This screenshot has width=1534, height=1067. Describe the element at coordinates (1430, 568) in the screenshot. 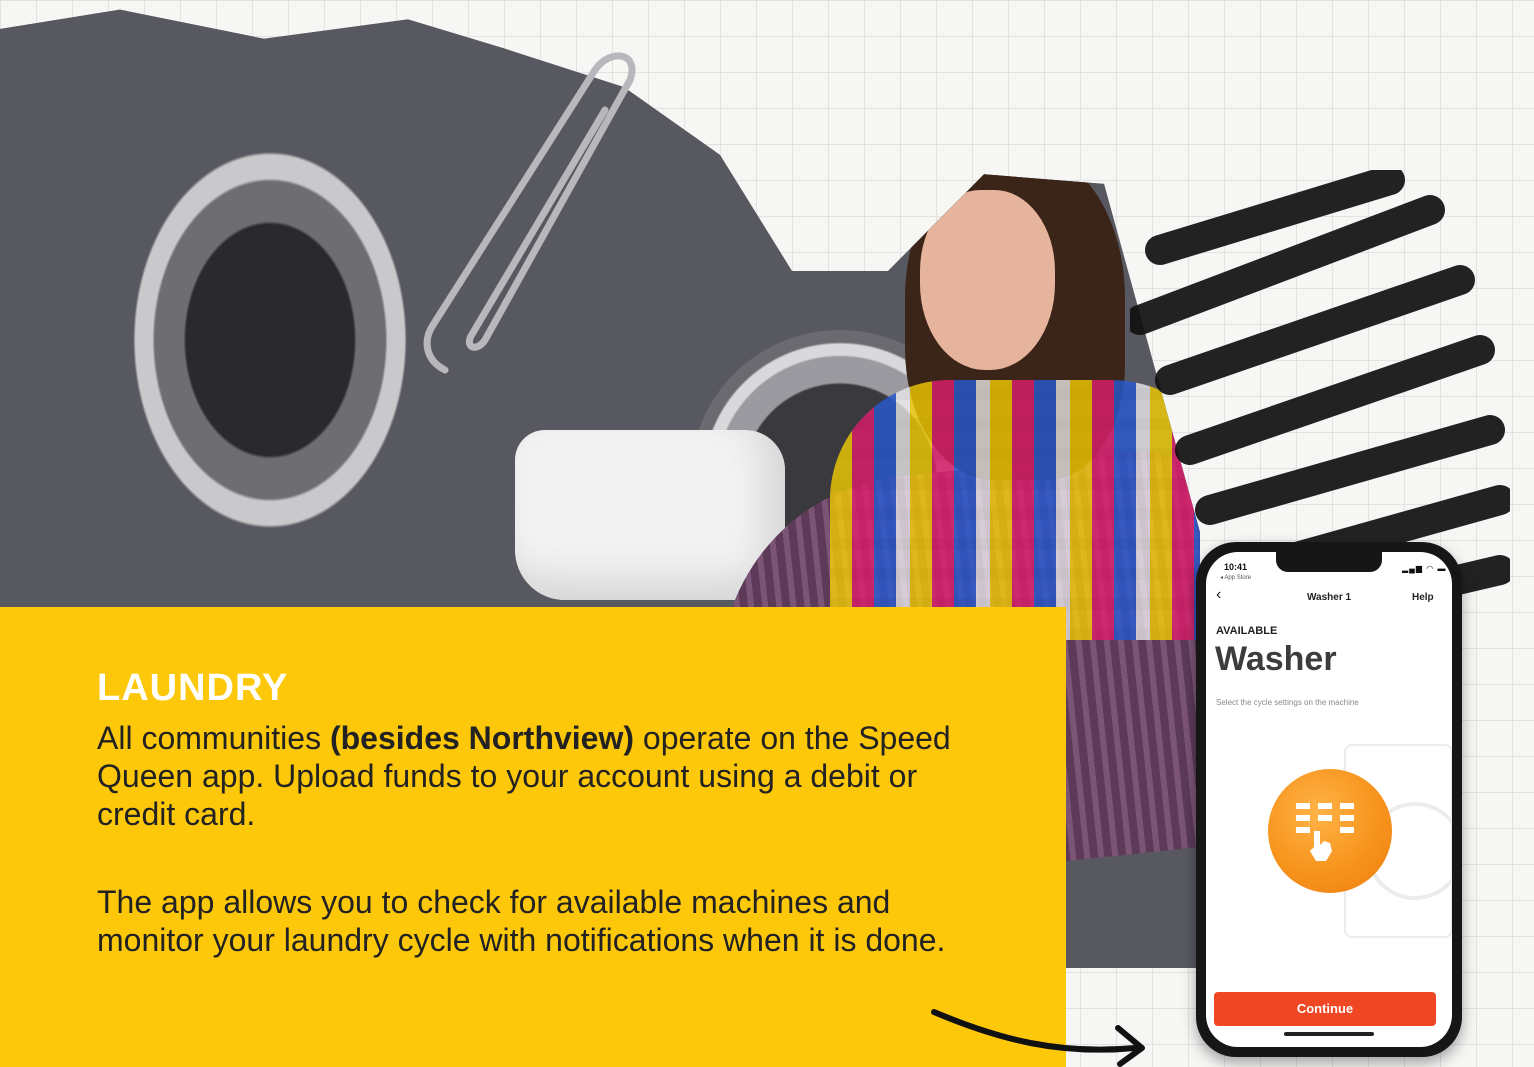

I see `wifi-icon: ◠` at that location.